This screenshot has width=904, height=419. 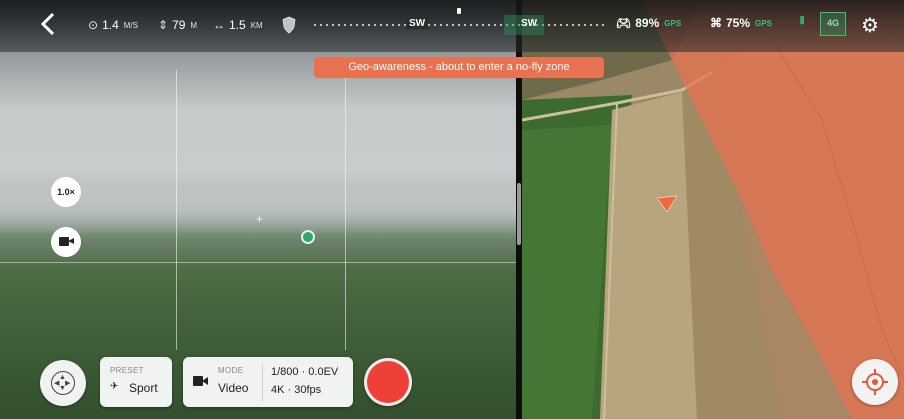 What do you see at coordinates (110, 25) in the screenshot?
I see `speed-value: 1.4` at bounding box center [110, 25].